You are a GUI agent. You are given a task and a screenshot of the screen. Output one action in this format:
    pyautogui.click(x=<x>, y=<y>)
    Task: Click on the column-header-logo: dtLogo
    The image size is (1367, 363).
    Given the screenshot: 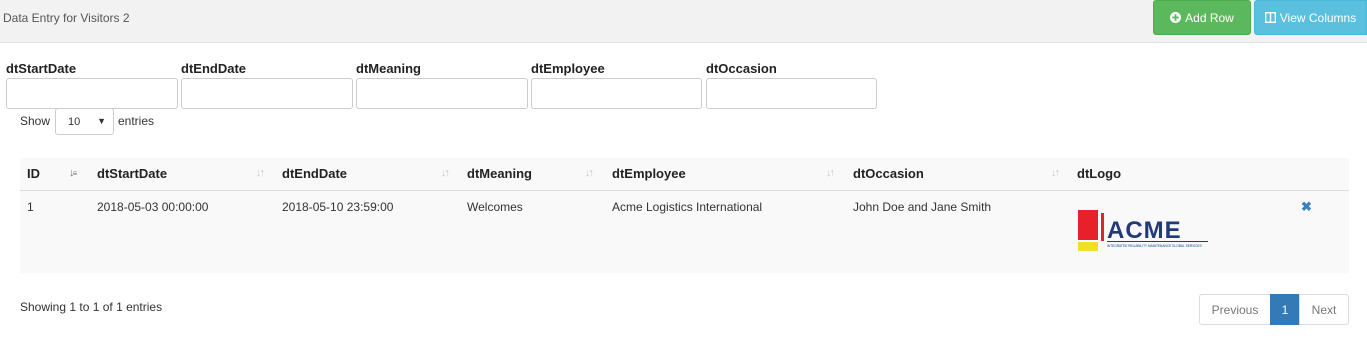 What is the action you would take?
    pyautogui.click(x=1099, y=173)
    